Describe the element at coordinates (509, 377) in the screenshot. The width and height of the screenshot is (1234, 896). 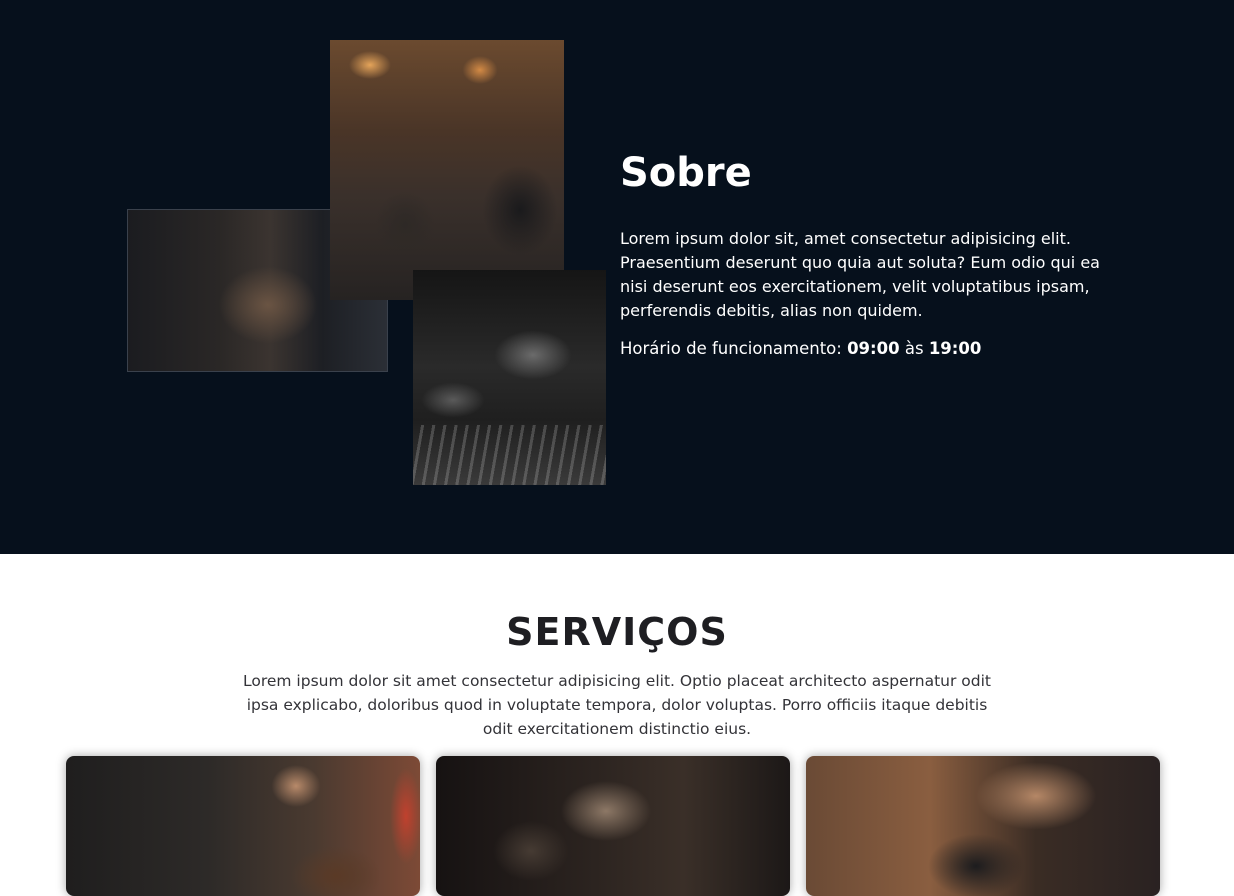
I see `barber-photo-beard-trim` at that location.